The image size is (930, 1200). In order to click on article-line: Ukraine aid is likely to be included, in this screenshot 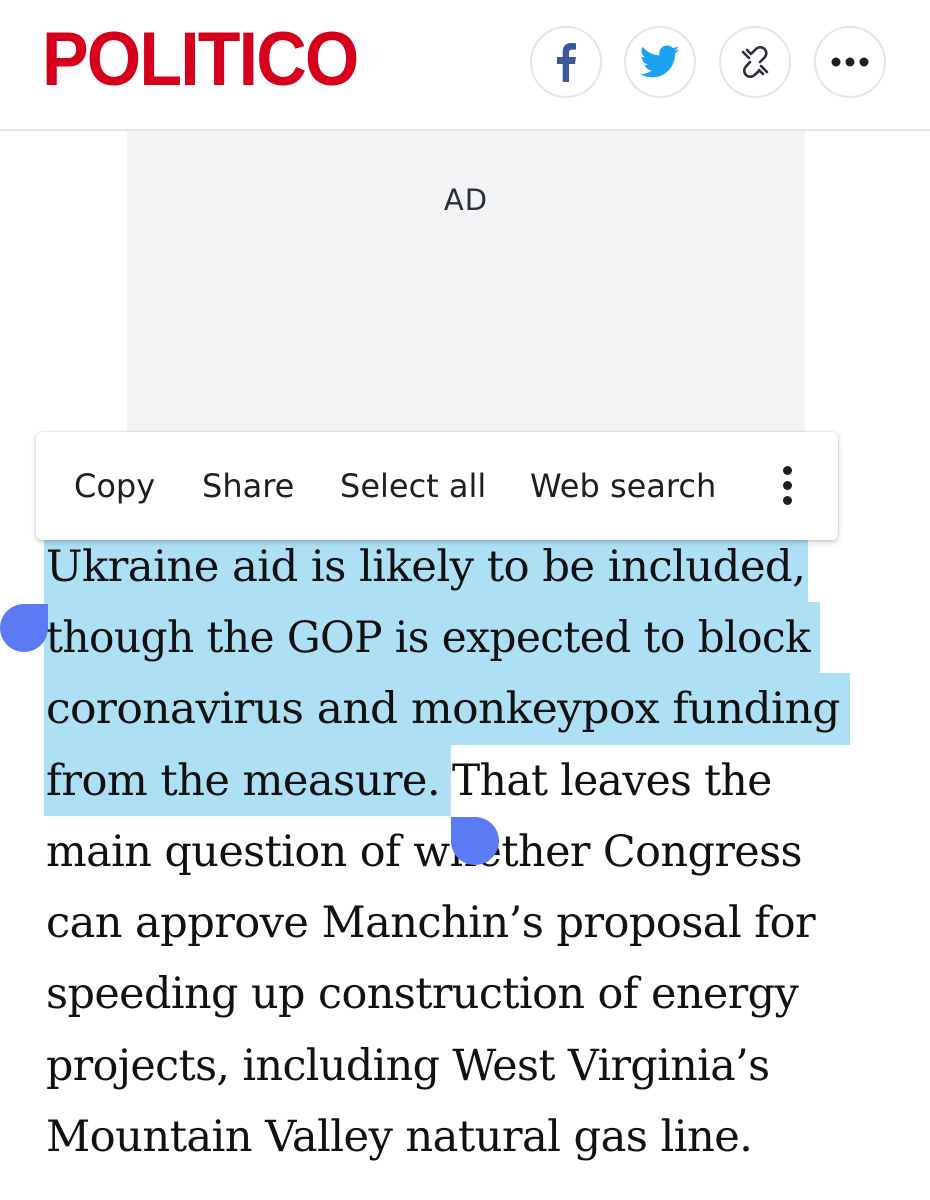, I will do `click(426, 567)`.